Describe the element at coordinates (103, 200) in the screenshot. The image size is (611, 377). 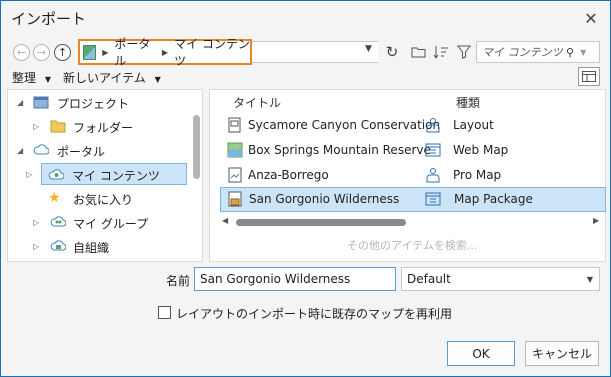
I see `tree-item-label: お気に入り` at that location.